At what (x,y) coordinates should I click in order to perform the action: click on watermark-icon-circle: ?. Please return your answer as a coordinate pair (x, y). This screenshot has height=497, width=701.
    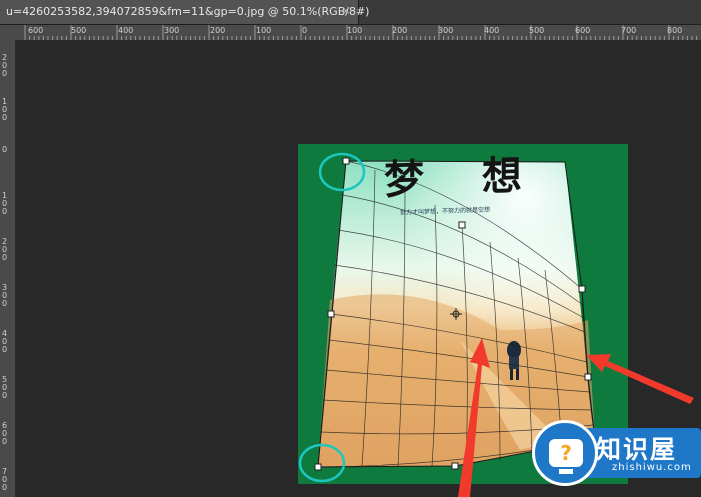
    Looking at the image, I should click on (565, 453).